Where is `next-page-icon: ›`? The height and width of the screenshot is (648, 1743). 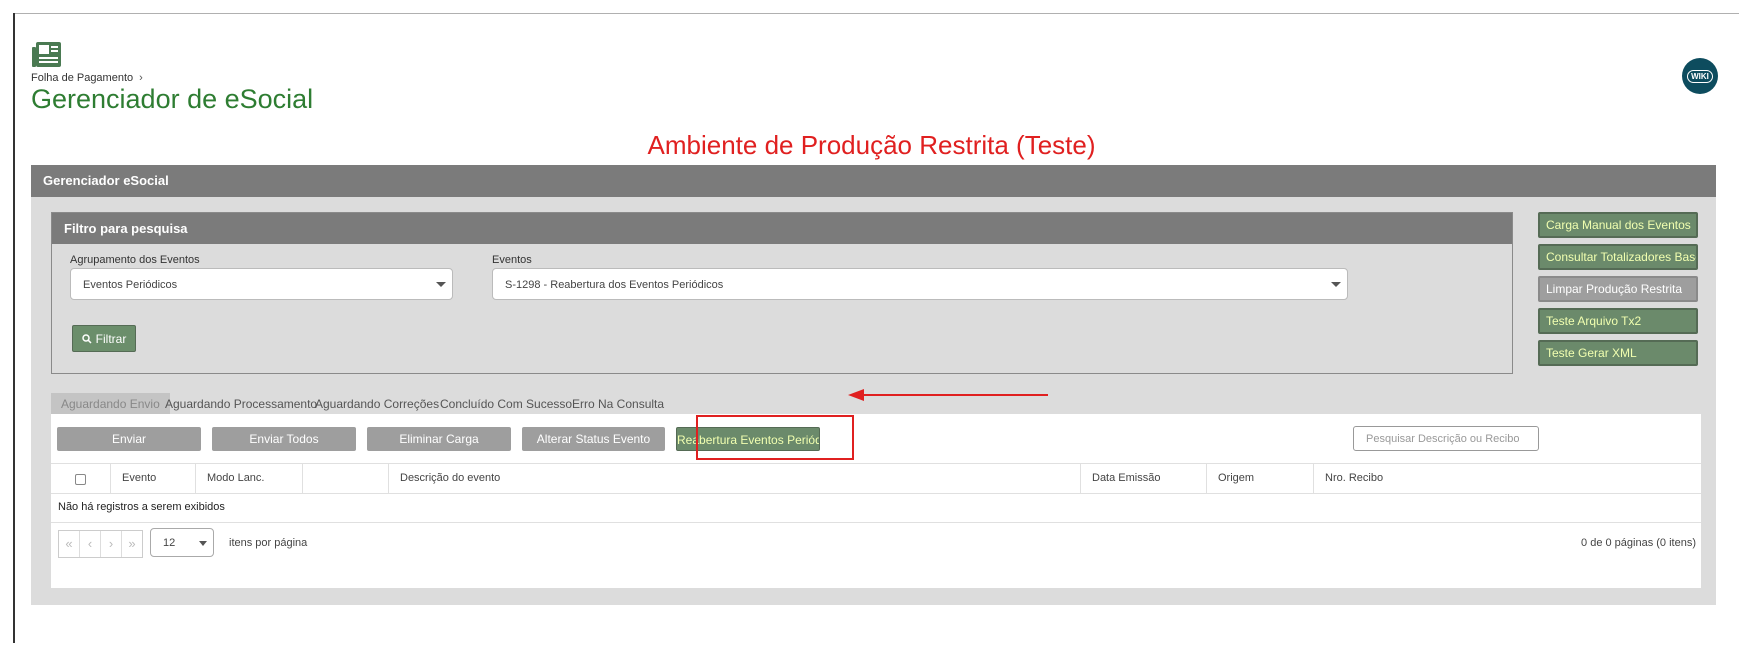
next-page-icon: › is located at coordinates (111, 544).